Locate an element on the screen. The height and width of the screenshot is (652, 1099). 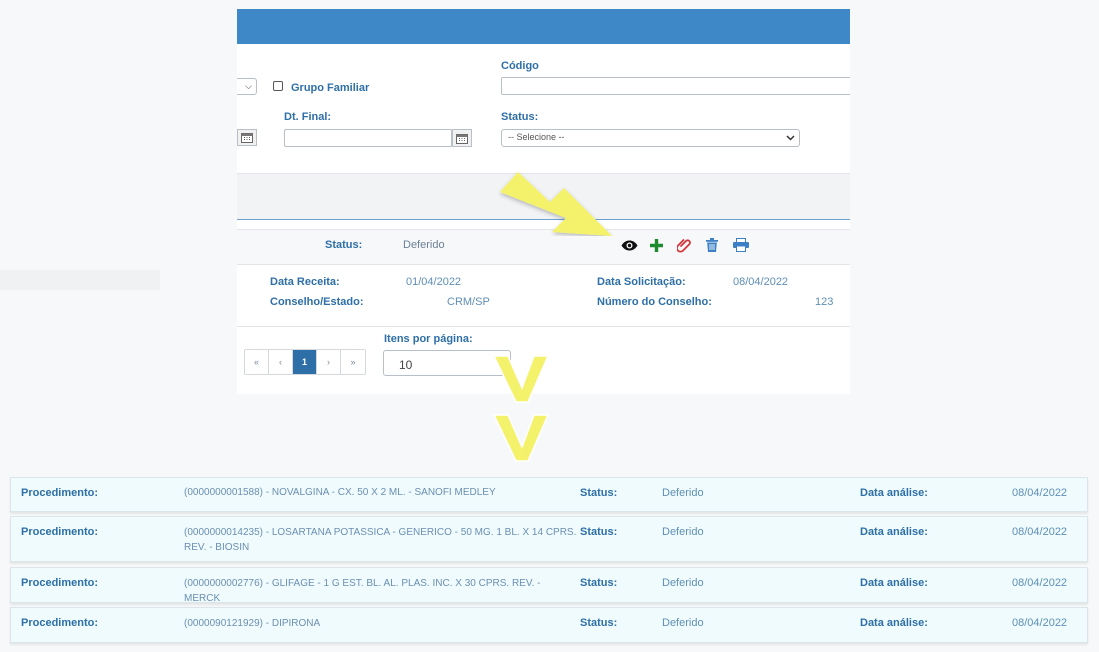
section-divider is located at coordinates (543, 326).